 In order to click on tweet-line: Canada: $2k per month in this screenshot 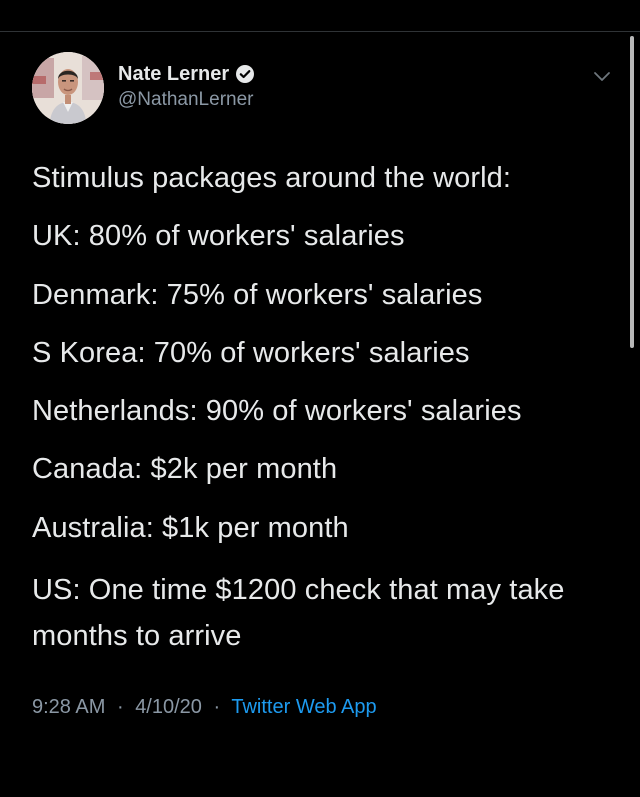, I will do `click(185, 469)`.